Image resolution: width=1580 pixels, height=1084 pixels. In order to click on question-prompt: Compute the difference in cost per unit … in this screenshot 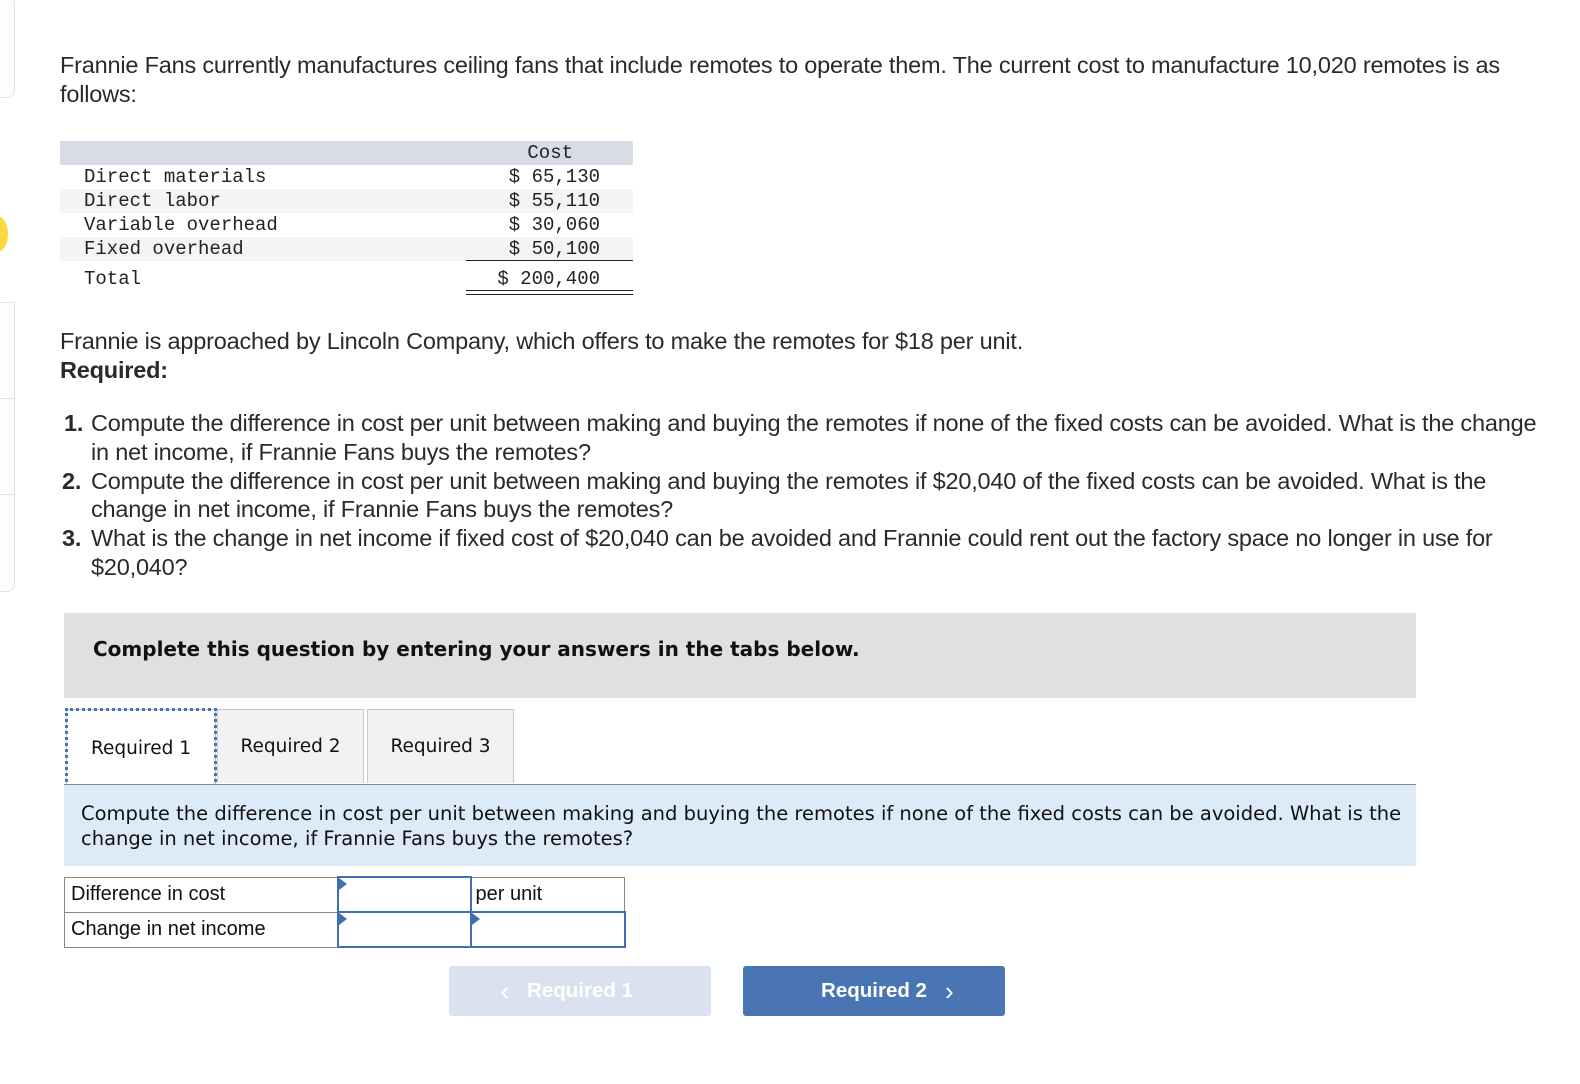, I will do `click(740, 825)`.